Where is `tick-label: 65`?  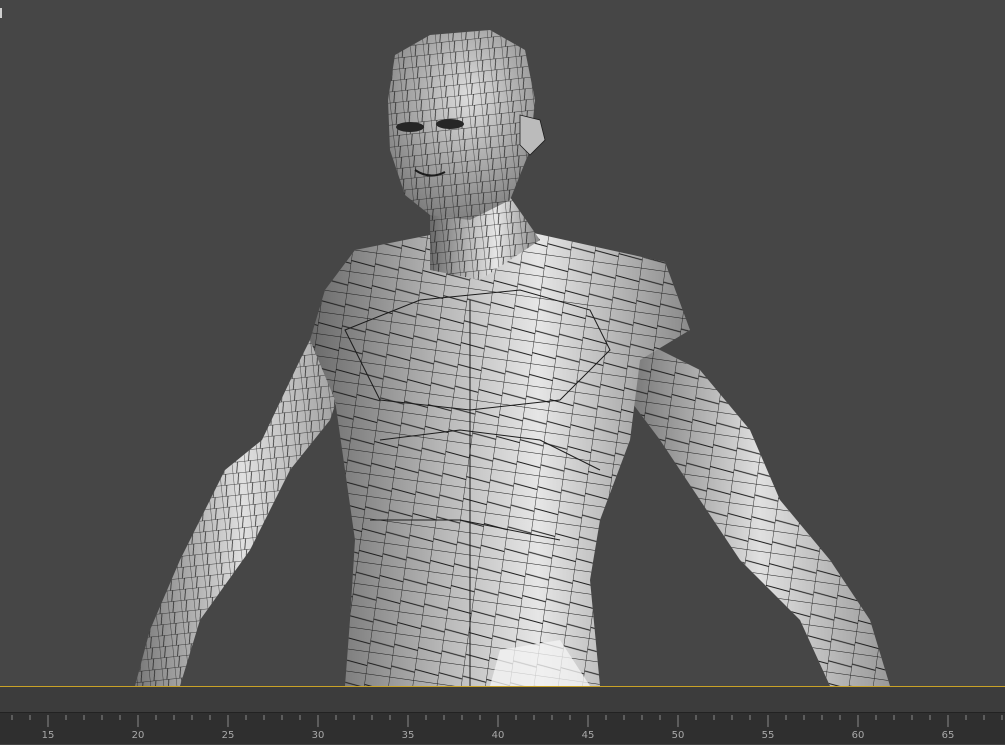 tick-label: 65 is located at coordinates (948, 735).